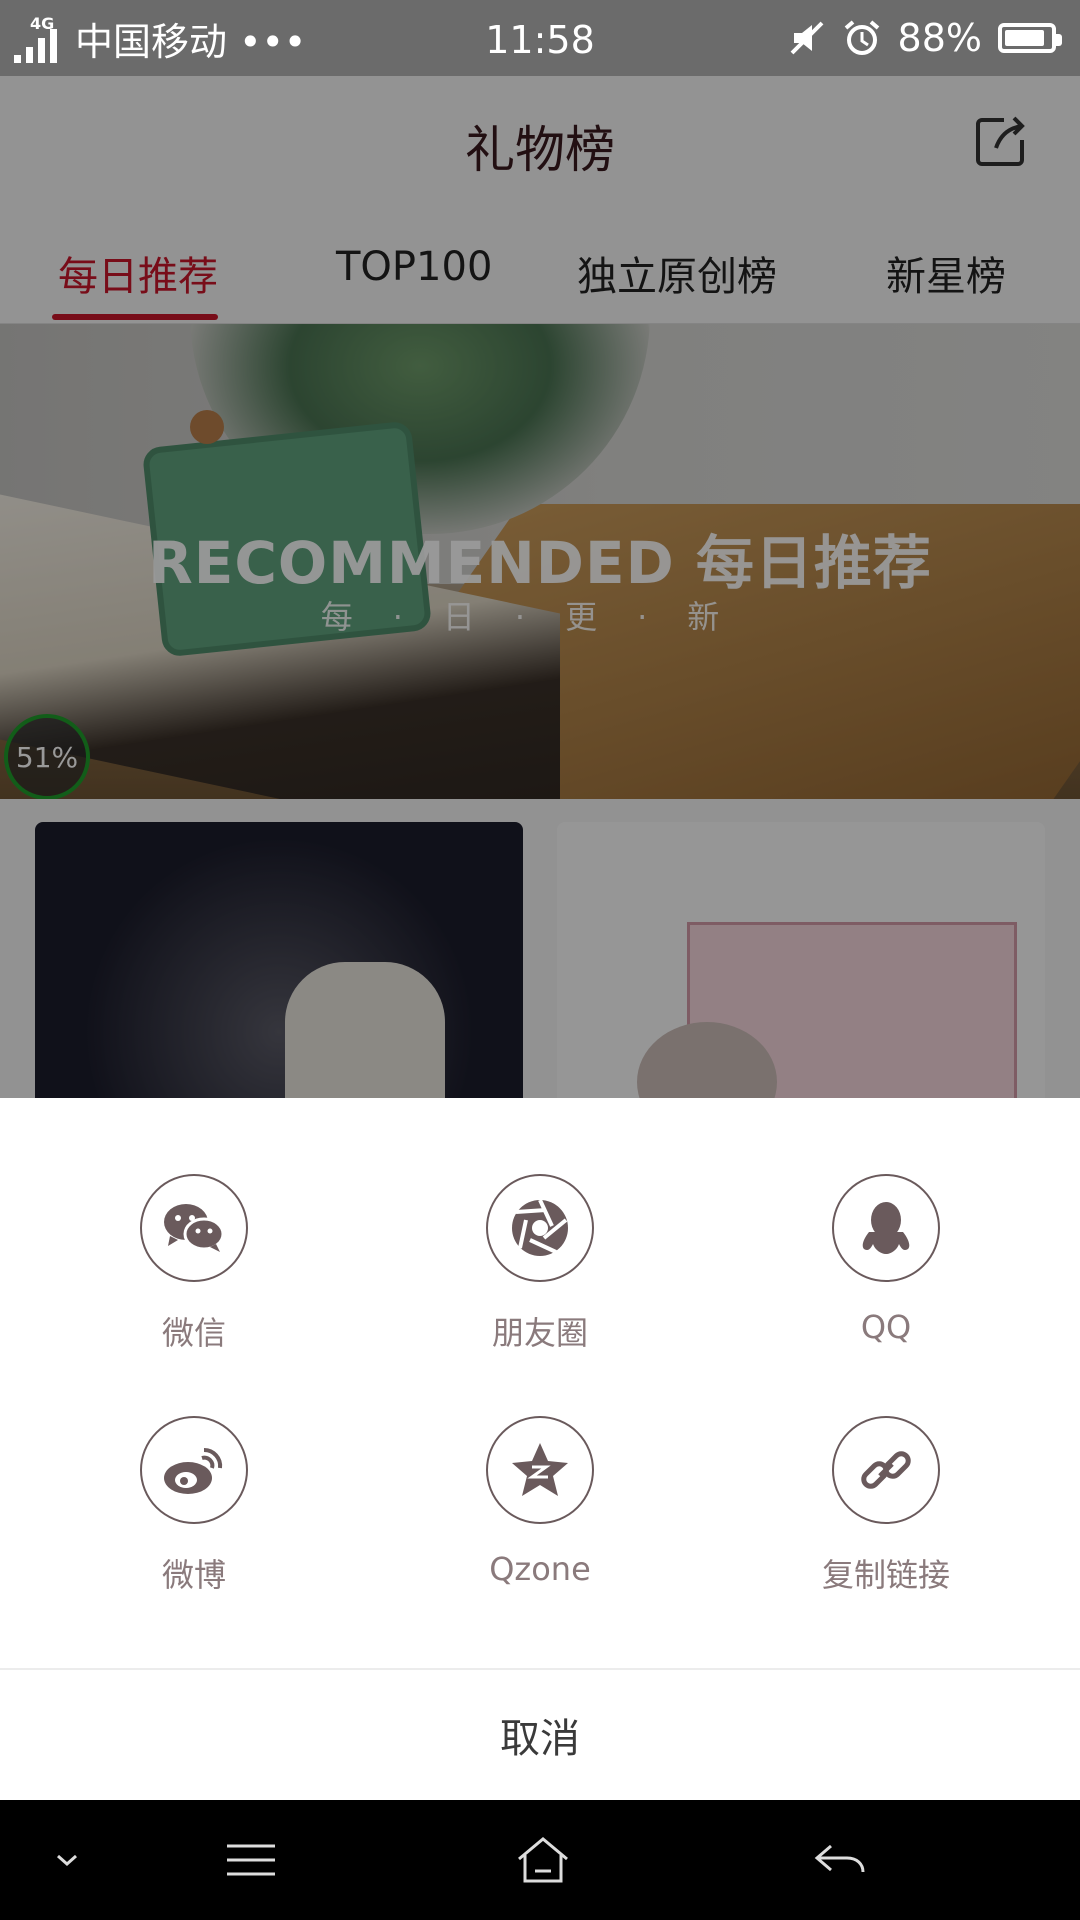 Image resolution: width=1080 pixels, height=1920 pixels. I want to click on nav-back-button, so click(841, 1860).